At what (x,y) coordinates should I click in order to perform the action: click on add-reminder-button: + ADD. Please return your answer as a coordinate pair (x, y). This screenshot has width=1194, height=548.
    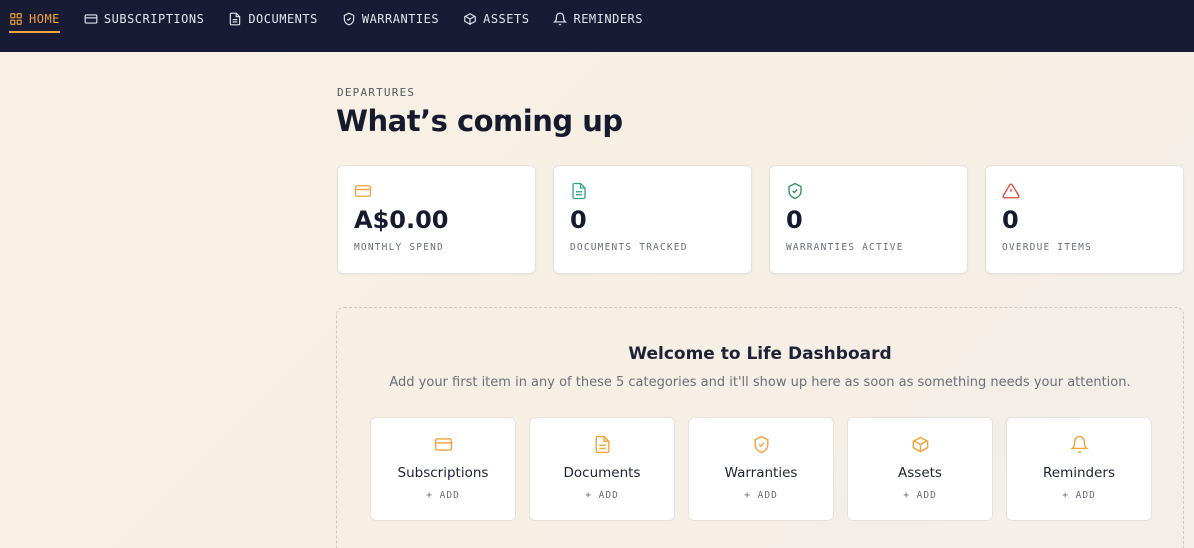
    Looking at the image, I should click on (1079, 495).